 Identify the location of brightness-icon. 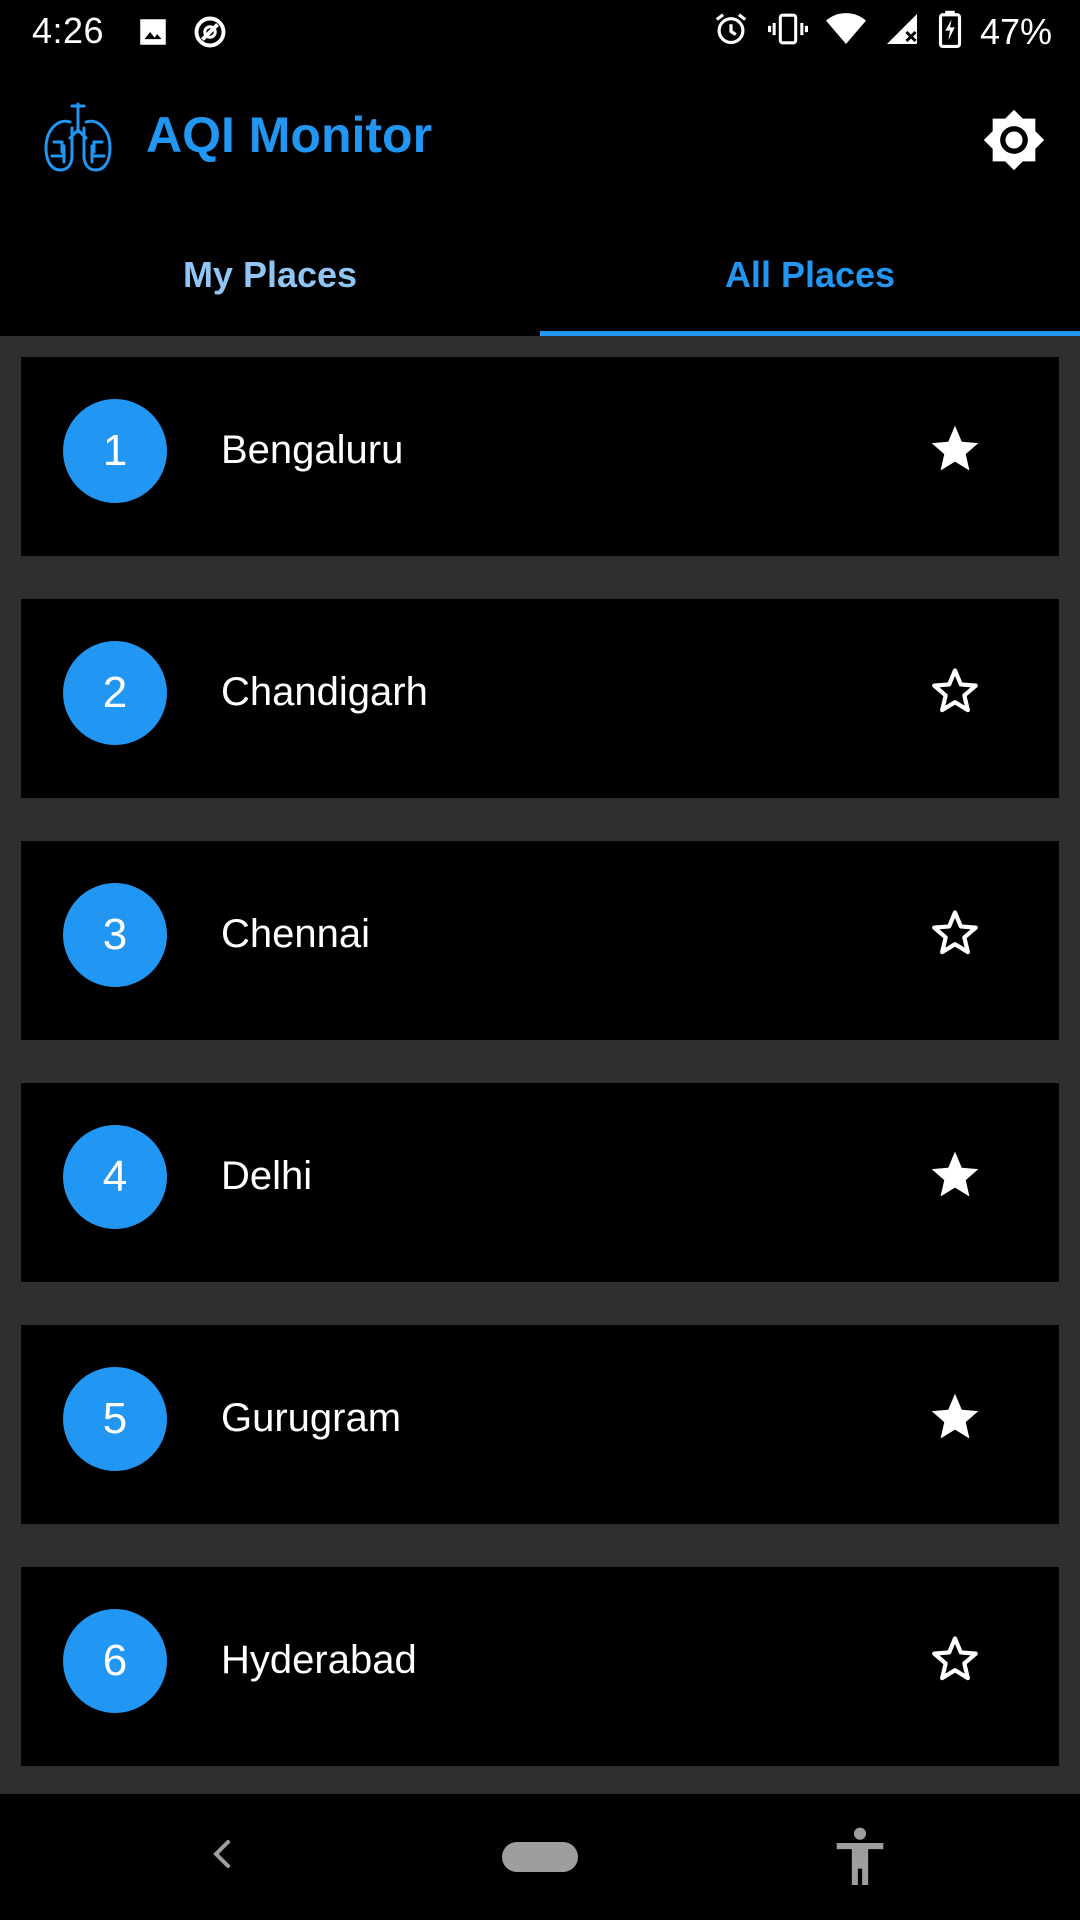
(1014, 140).